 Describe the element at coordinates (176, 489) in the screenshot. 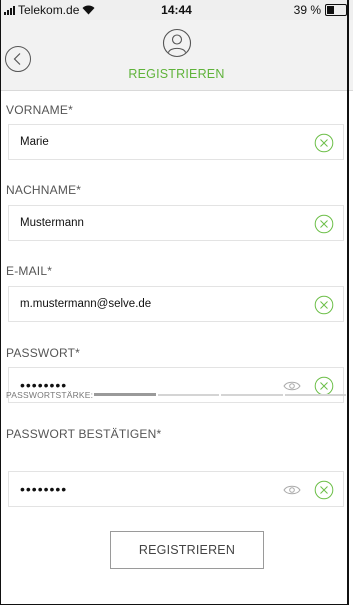

I see `password-confirm-field: ••••••••` at that location.